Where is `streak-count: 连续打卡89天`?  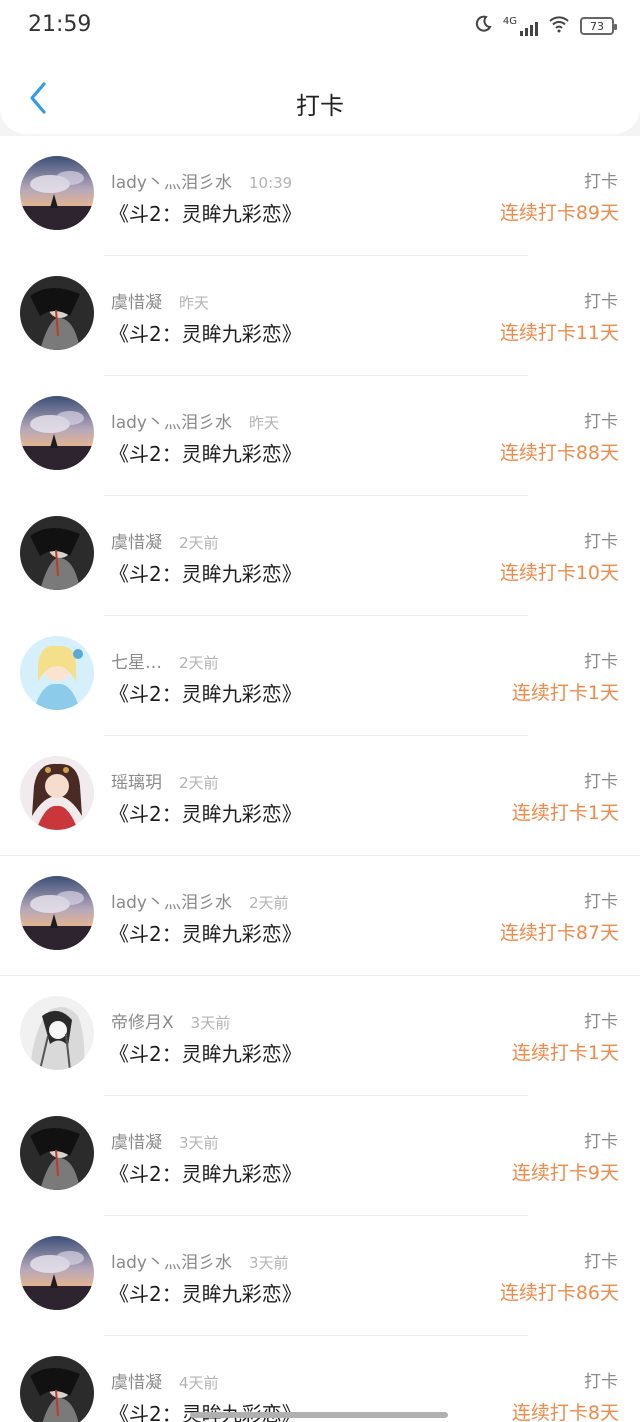
streak-count: 连续打卡89天 is located at coordinates (559, 213).